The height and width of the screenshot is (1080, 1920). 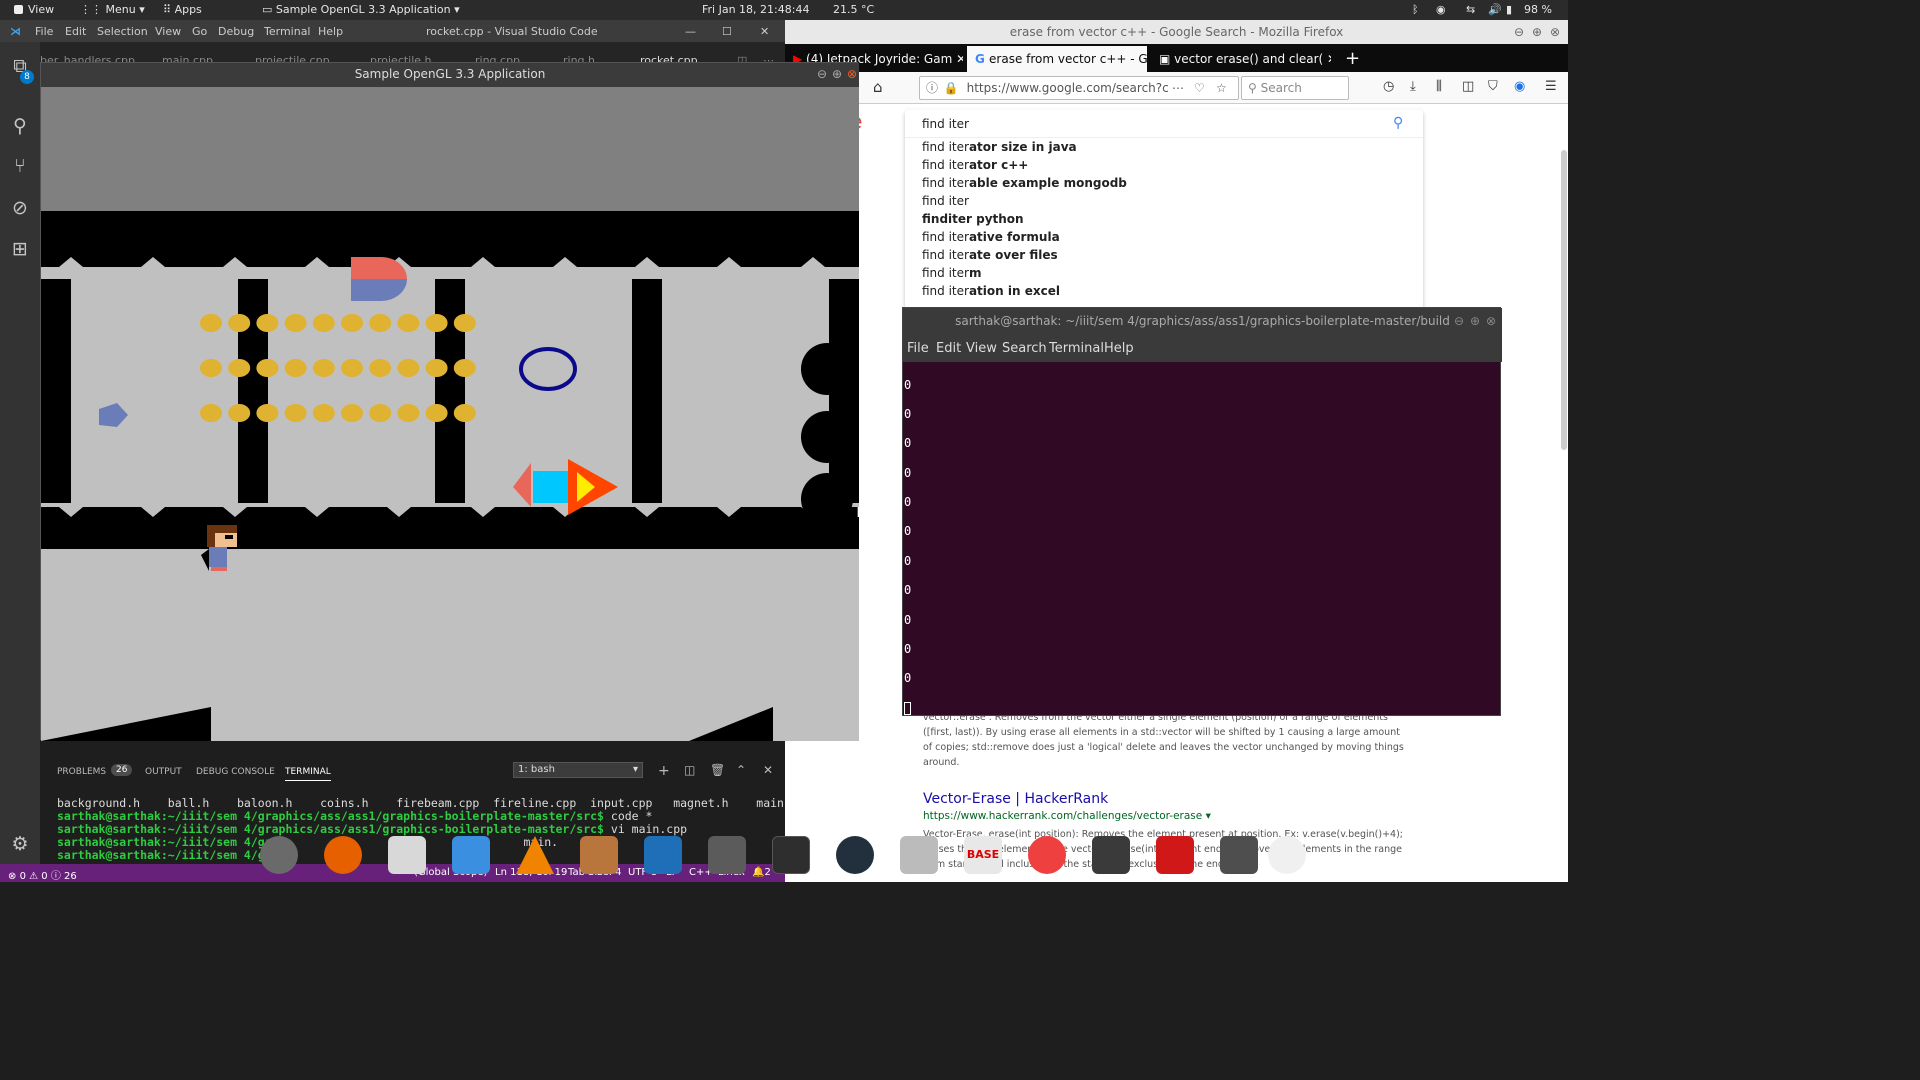 What do you see at coordinates (1441, 9) in the screenshot?
I see `wifi-icon: ◉` at bounding box center [1441, 9].